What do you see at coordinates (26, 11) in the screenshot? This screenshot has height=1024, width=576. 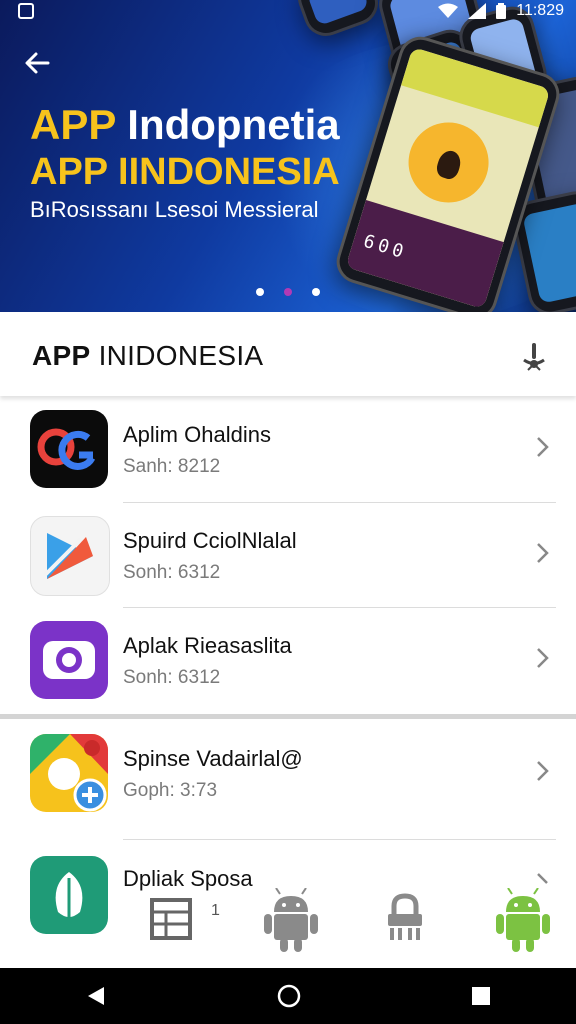 I see `notification-icon` at bounding box center [26, 11].